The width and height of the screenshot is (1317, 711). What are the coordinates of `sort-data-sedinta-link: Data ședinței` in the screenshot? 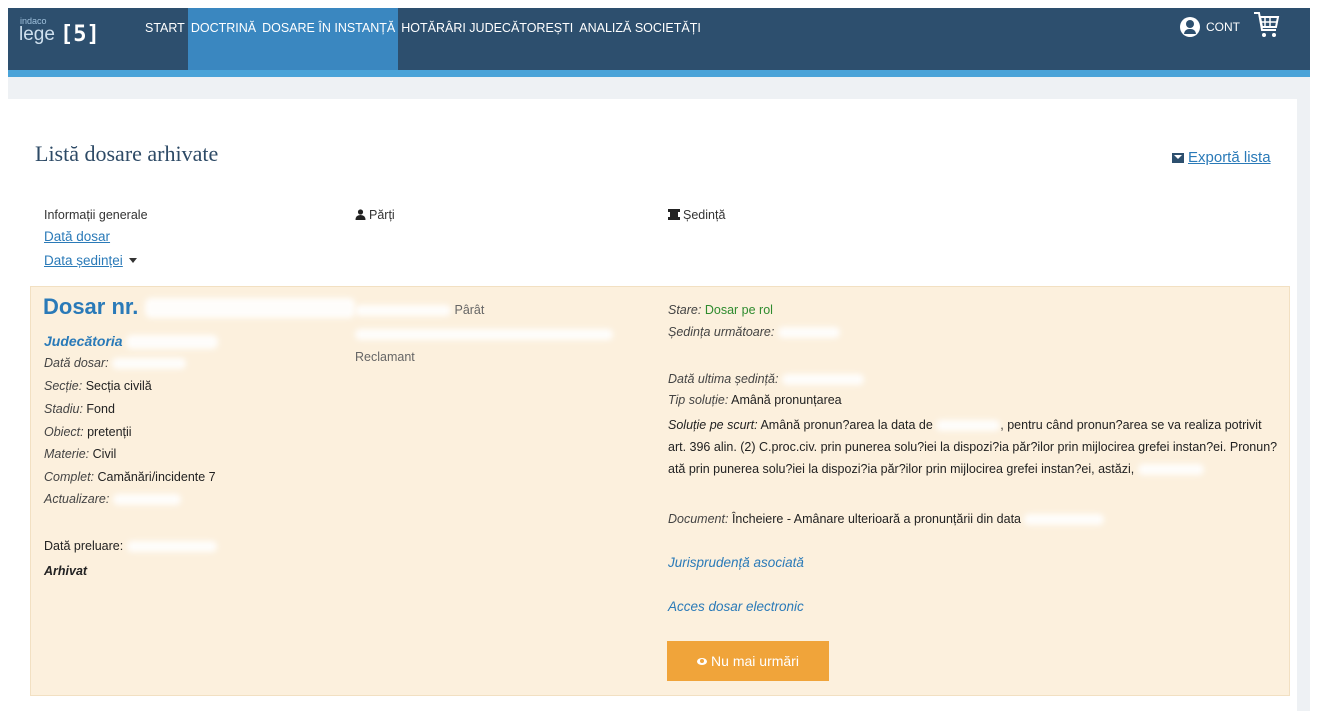 It's located at (83, 260).